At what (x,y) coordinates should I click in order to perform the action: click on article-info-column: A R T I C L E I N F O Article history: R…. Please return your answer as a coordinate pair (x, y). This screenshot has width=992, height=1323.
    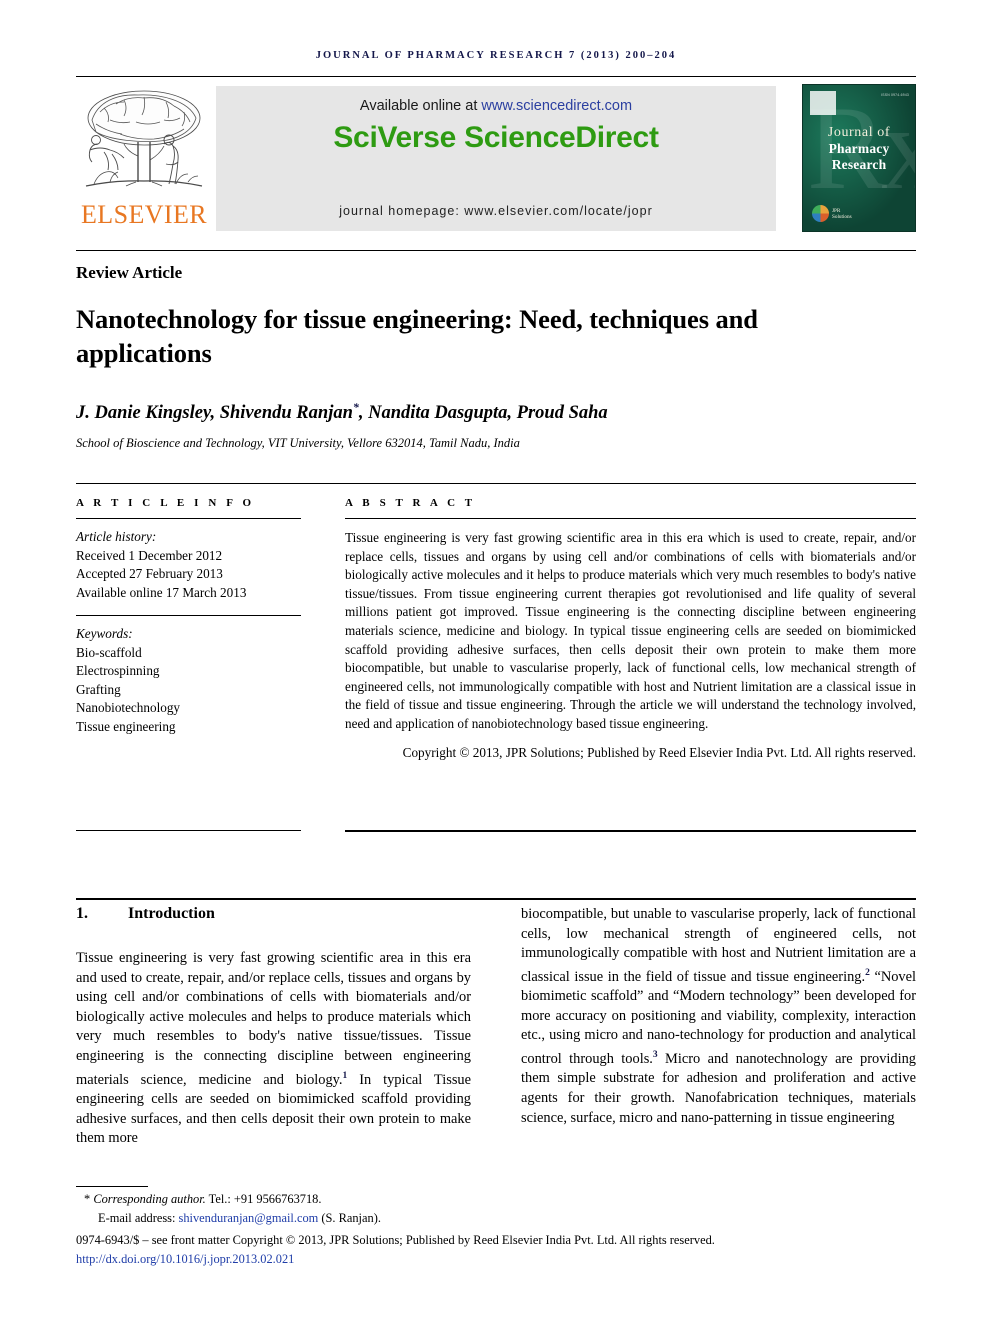
    Looking at the image, I should click on (188, 616).